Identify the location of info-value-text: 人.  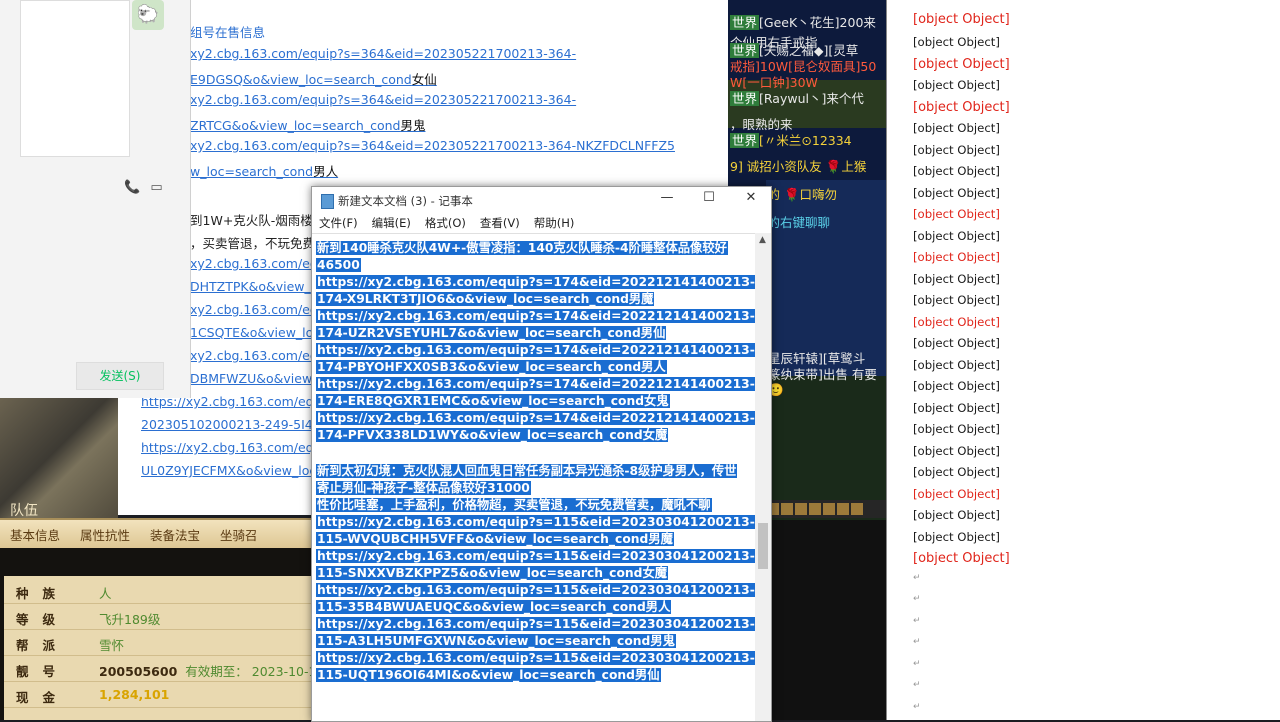
(105, 593).